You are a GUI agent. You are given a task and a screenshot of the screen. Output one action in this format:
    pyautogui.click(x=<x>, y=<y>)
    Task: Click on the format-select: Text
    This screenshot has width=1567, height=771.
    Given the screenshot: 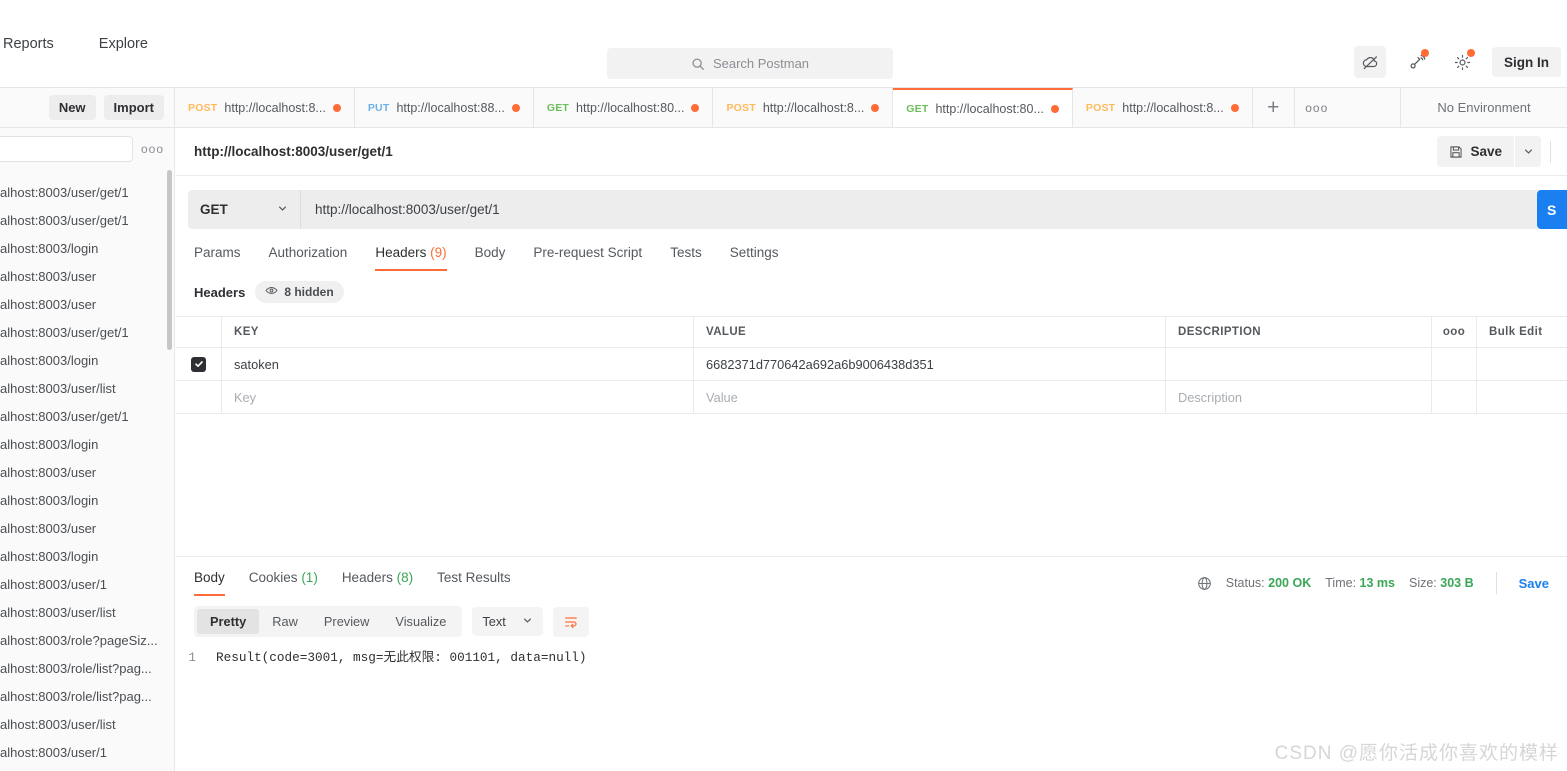 What is the action you would take?
    pyautogui.click(x=507, y=621)
    